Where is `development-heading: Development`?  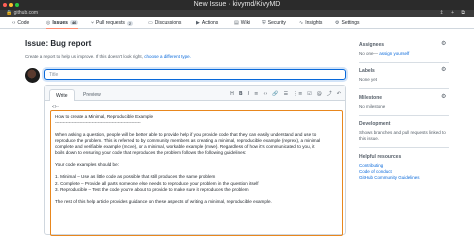
development-heading: Development is located at coordinates (375, 124).